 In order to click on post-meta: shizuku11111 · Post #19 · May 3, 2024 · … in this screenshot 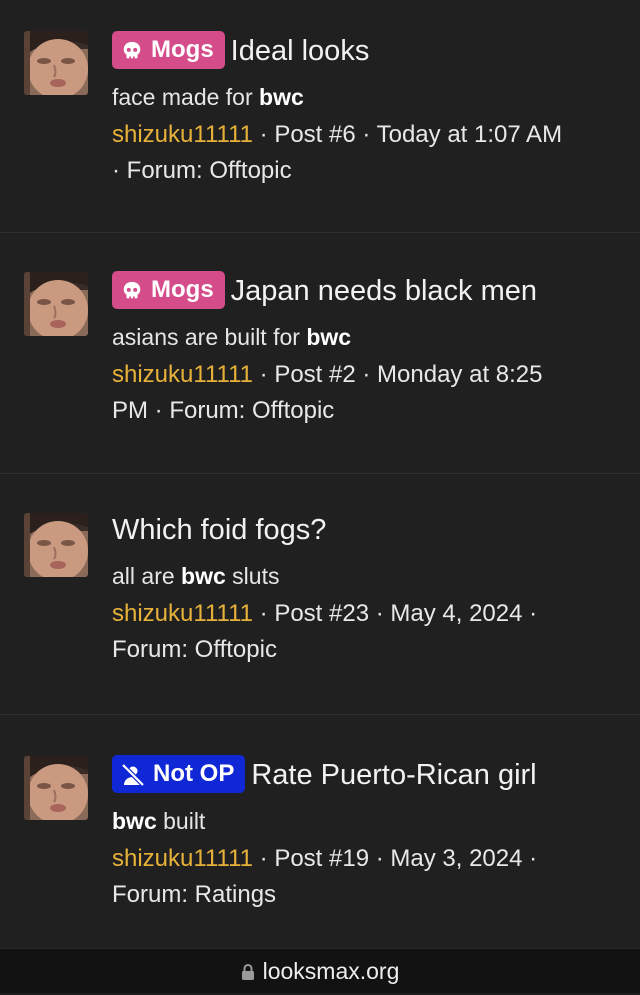, I will do `click(366, 877)`.